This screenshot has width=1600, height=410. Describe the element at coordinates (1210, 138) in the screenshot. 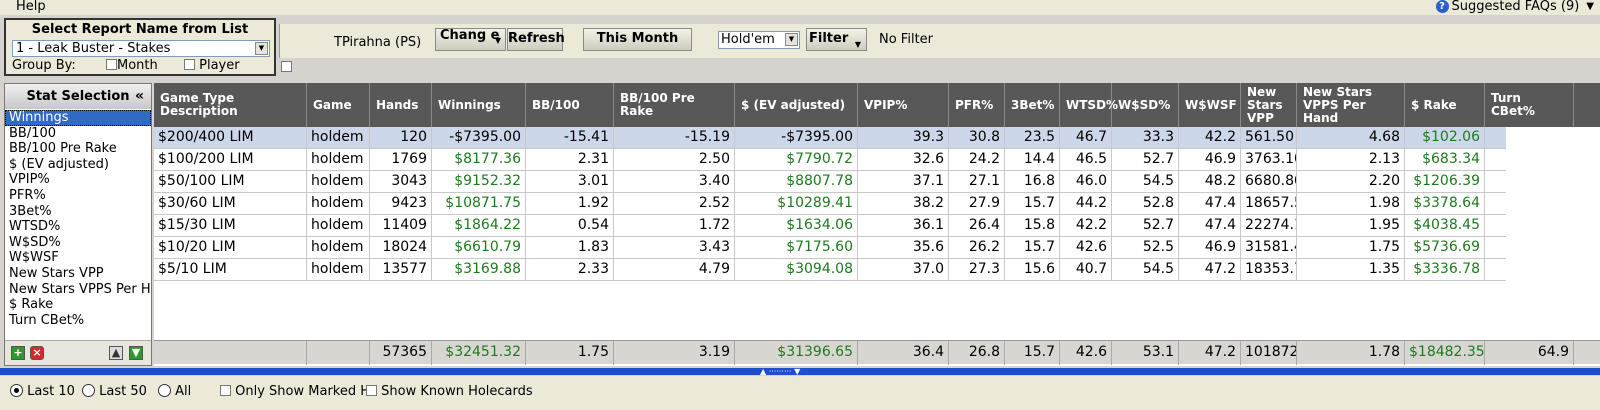

I see `table-cell: 42.2` at that location.